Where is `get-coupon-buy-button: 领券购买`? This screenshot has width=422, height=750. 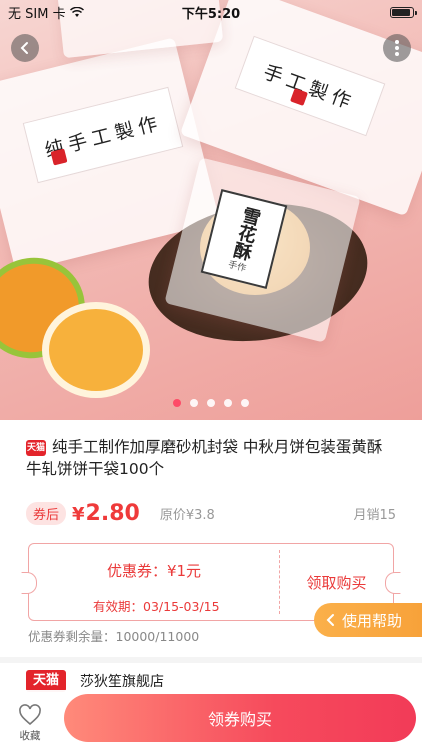
get-coupon-buy-button: 领券购买 is located at coordinates (240, 718).